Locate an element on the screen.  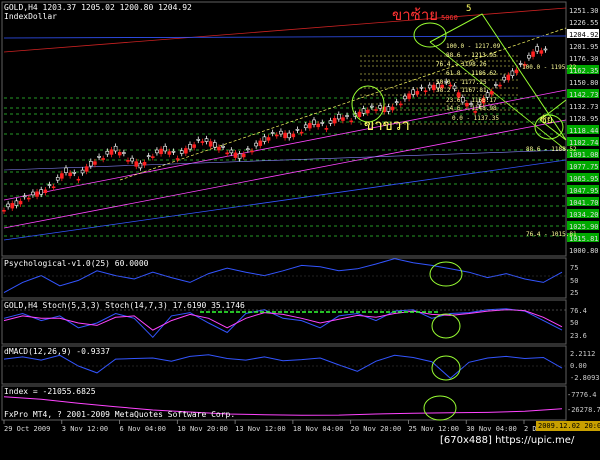
index-axis-top: -7776.4 is located at coordinates (582, 395).